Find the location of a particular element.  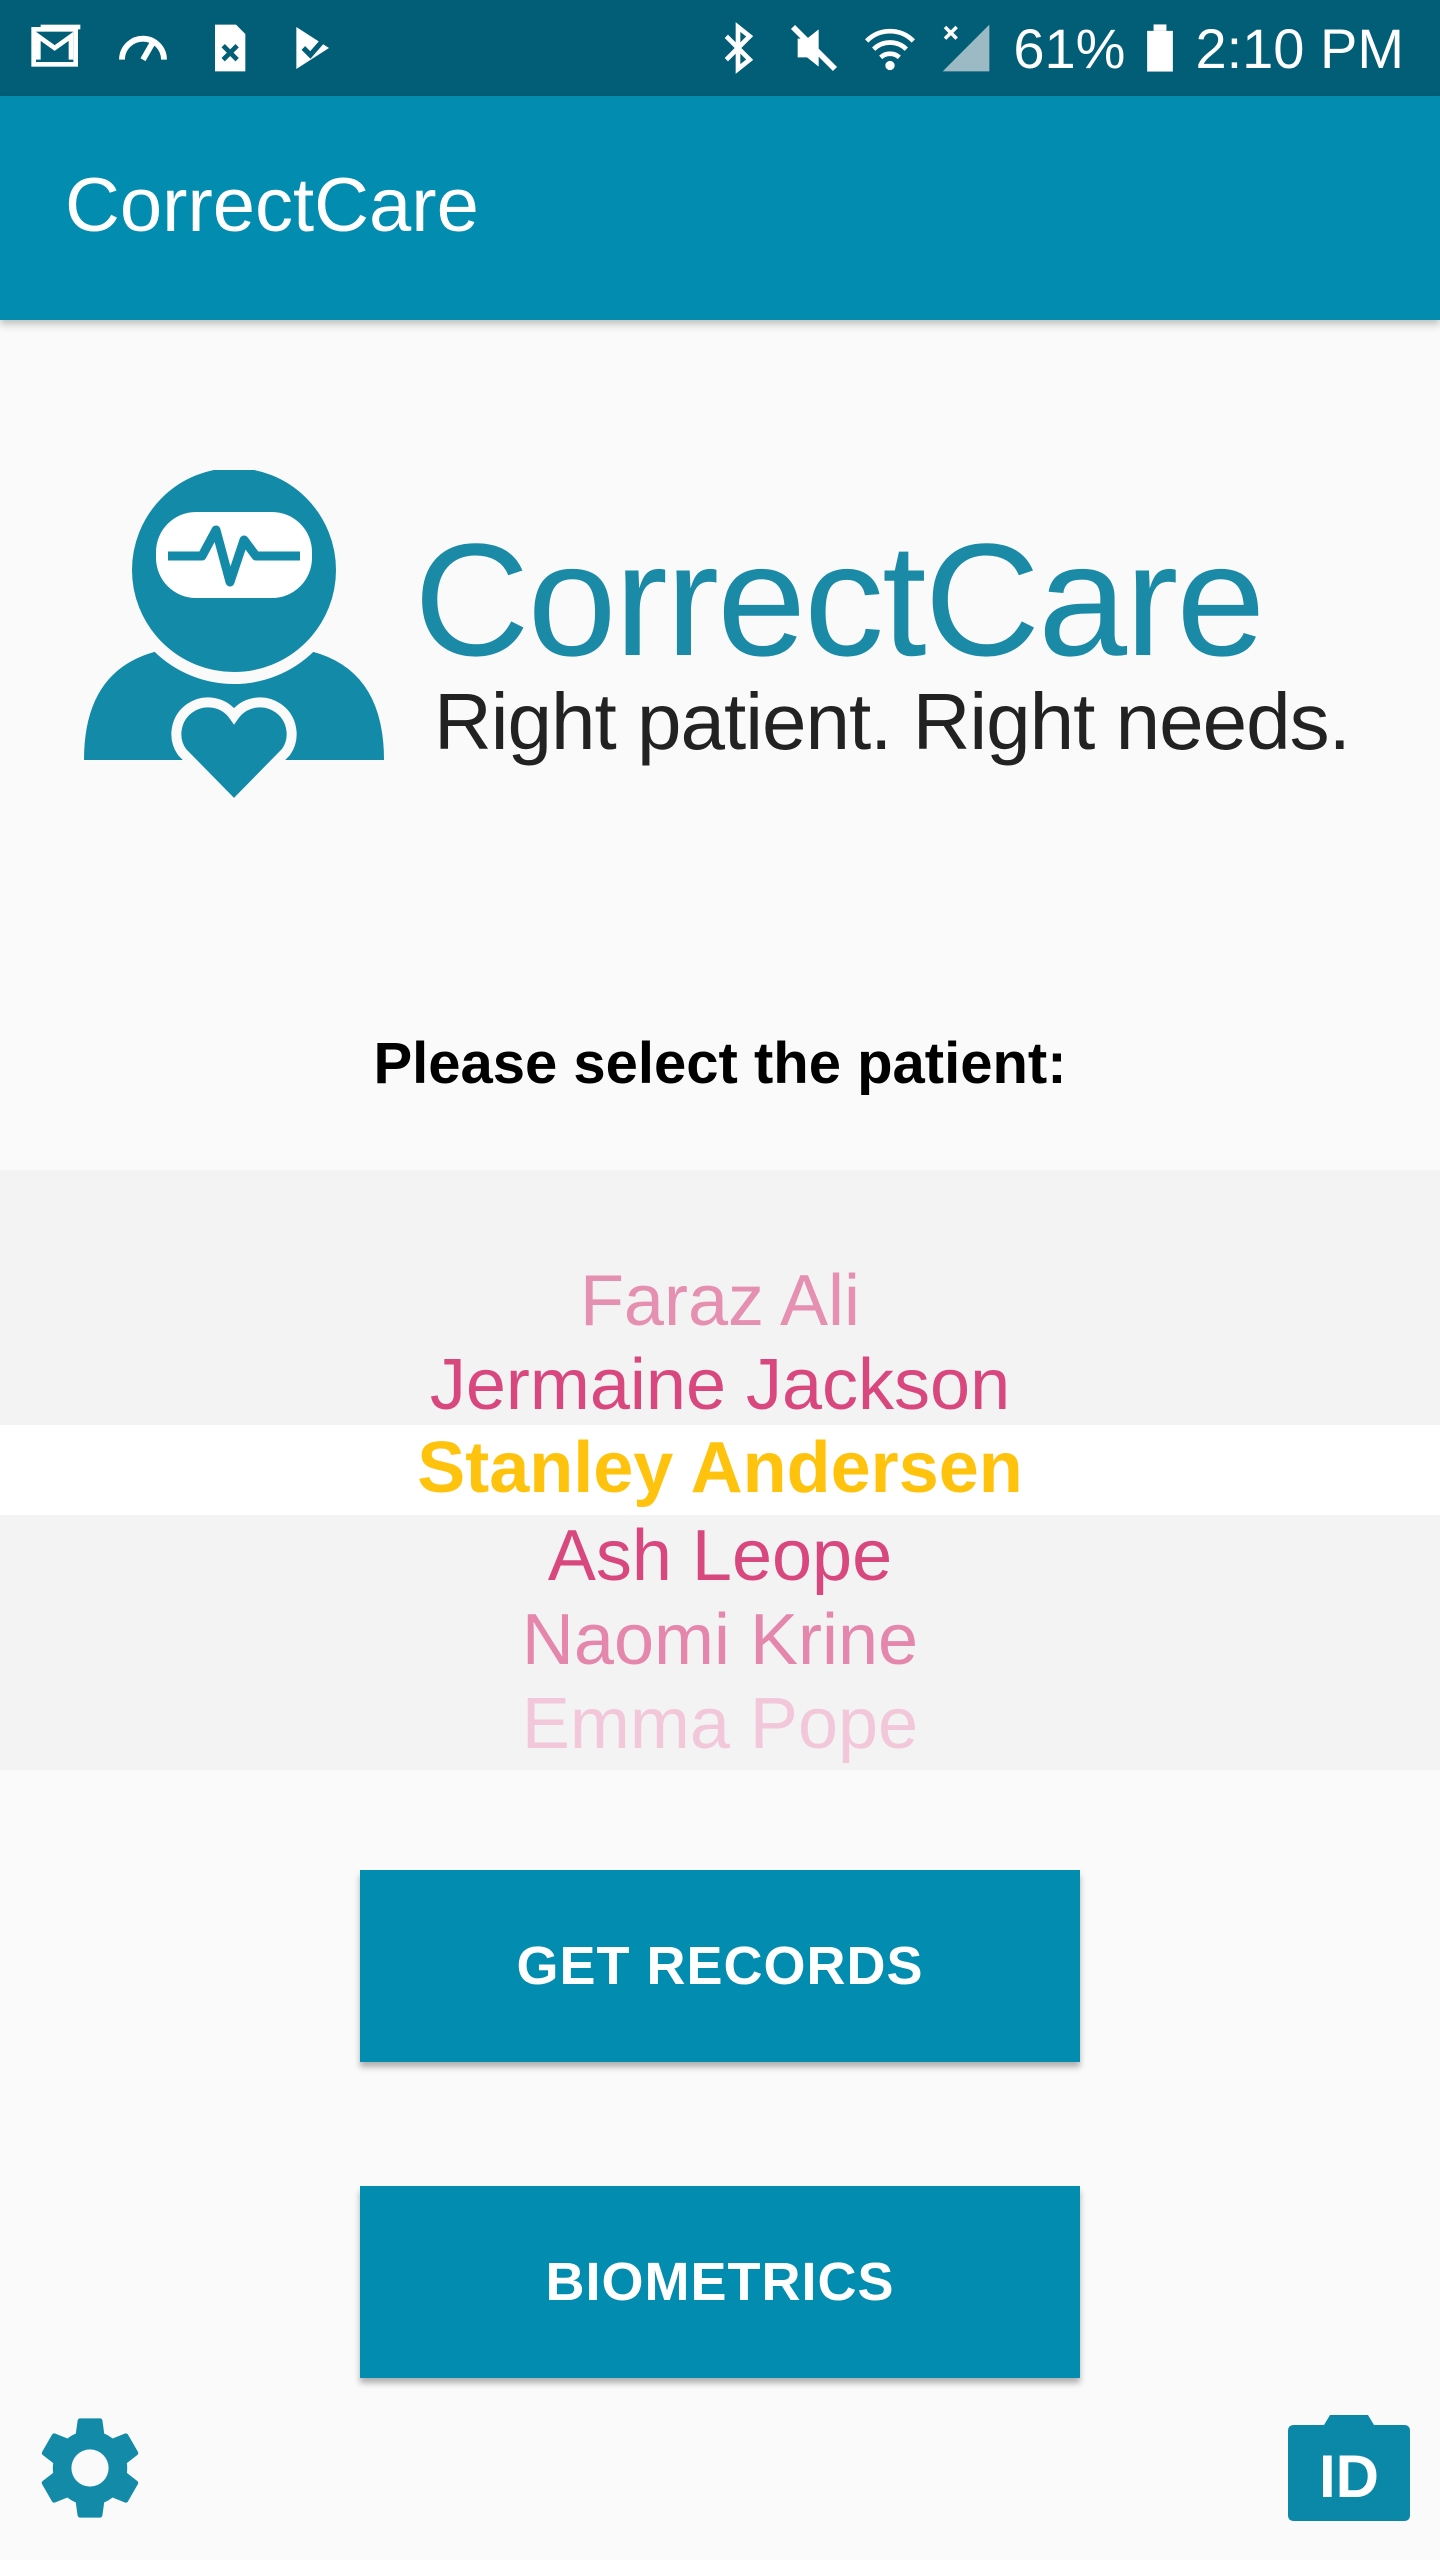

picker-item: Jermaine Jackson is located at coordinates (720, 1385).